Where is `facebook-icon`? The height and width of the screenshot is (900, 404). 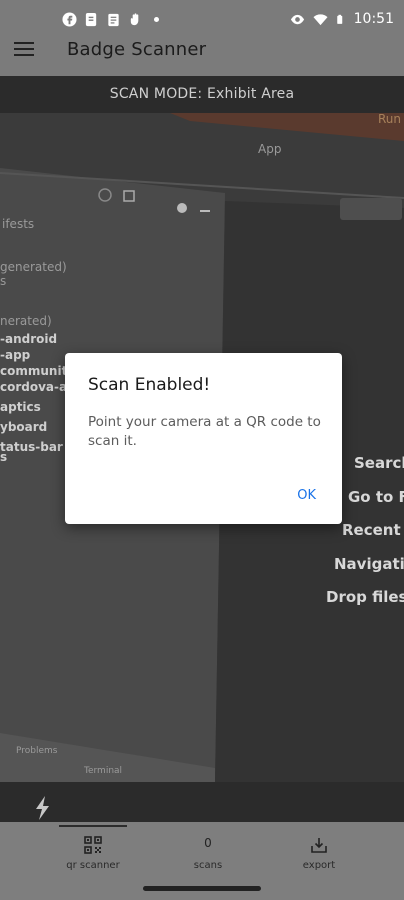
facebook-icon is located at coordinates (69, 19).